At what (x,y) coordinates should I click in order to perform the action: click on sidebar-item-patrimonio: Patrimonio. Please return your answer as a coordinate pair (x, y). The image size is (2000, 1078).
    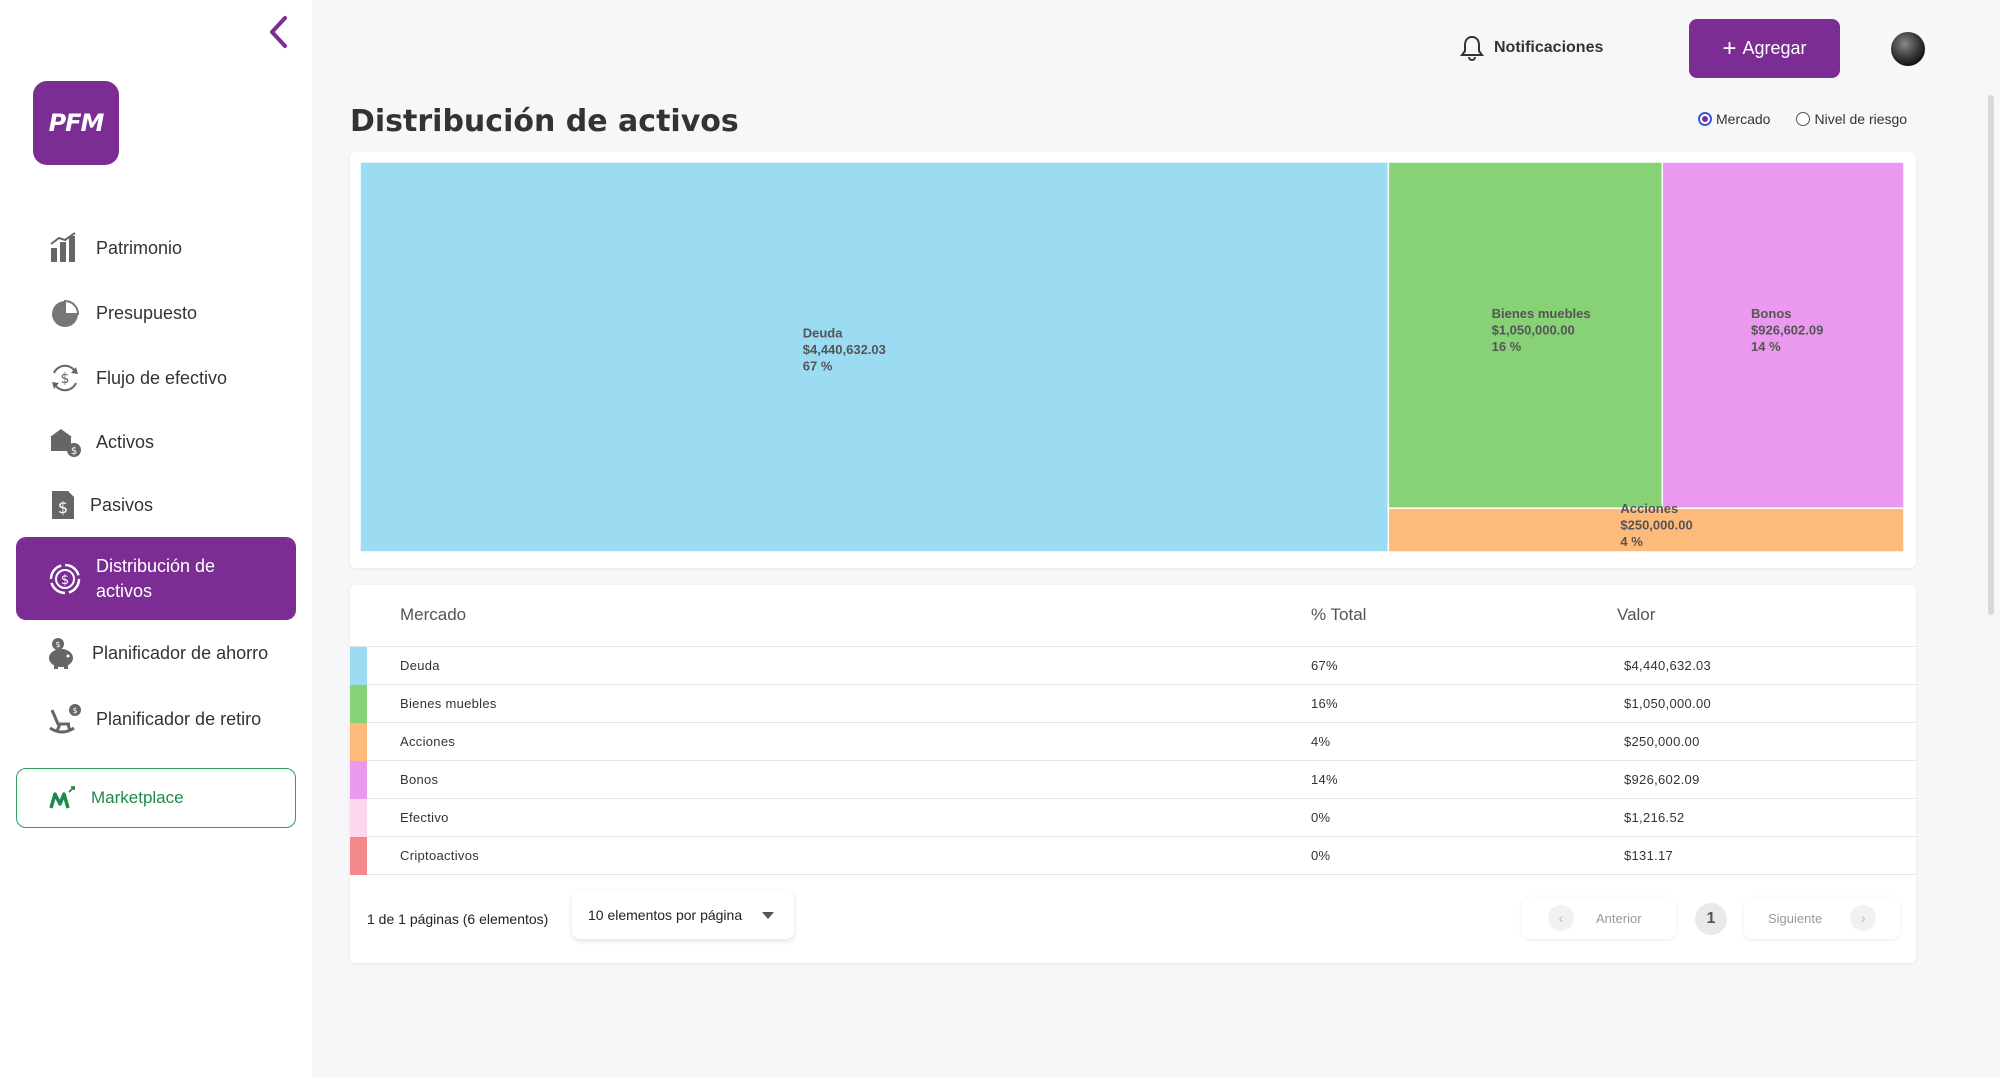
    Looking at the image, I should click on (156, 248).